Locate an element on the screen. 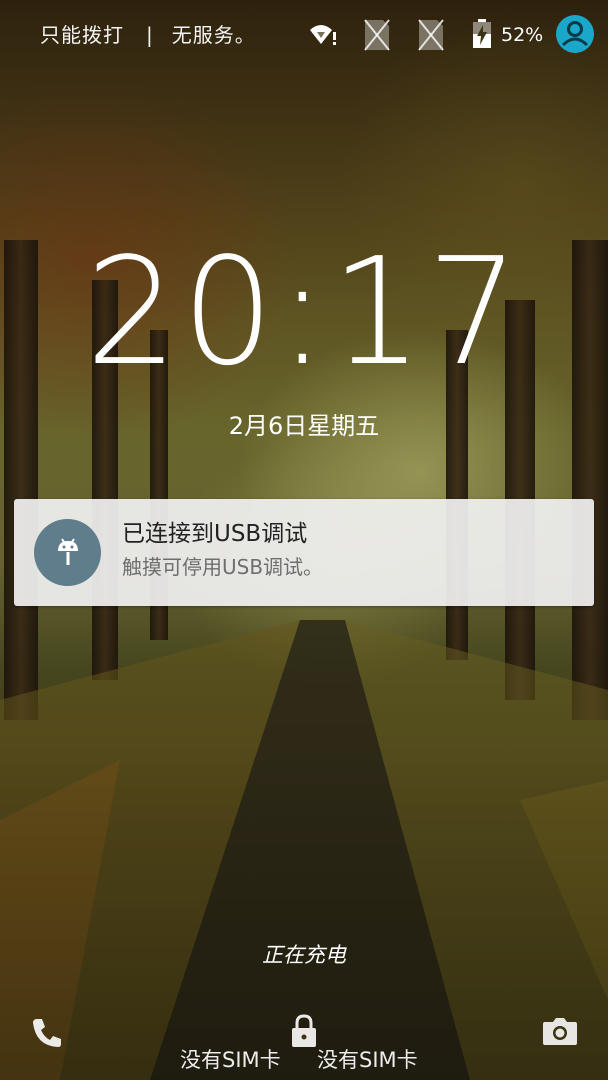  notification-title: 已连接到USB调试 is located at coordinates (215, 534).